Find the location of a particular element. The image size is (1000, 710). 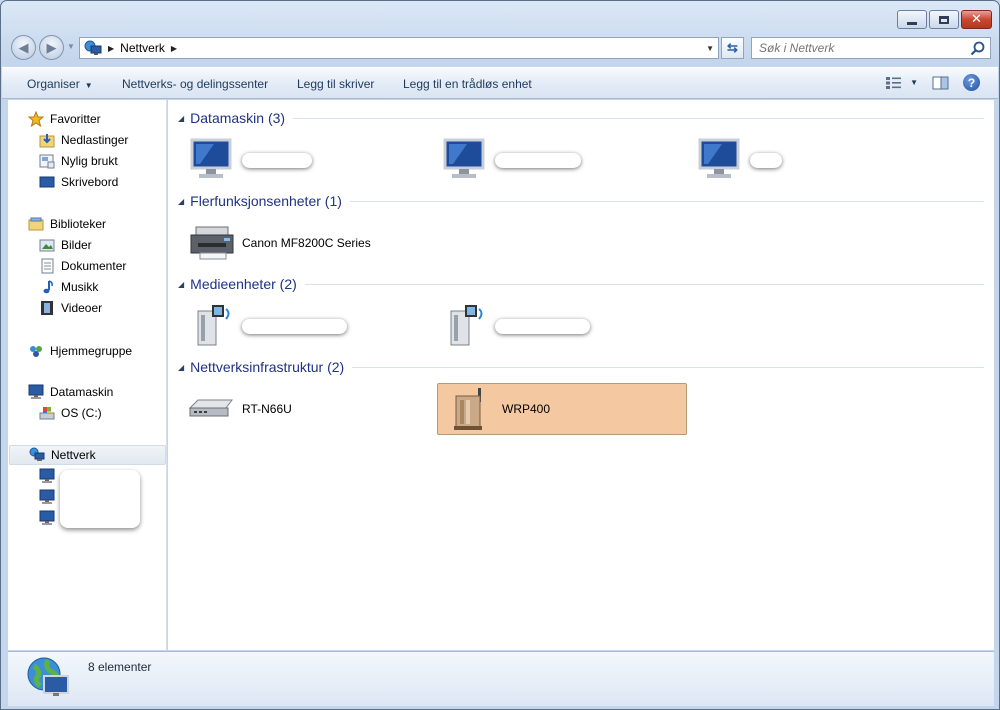

arrow-left-icon: ◀ is located at coordinates (23, 47).